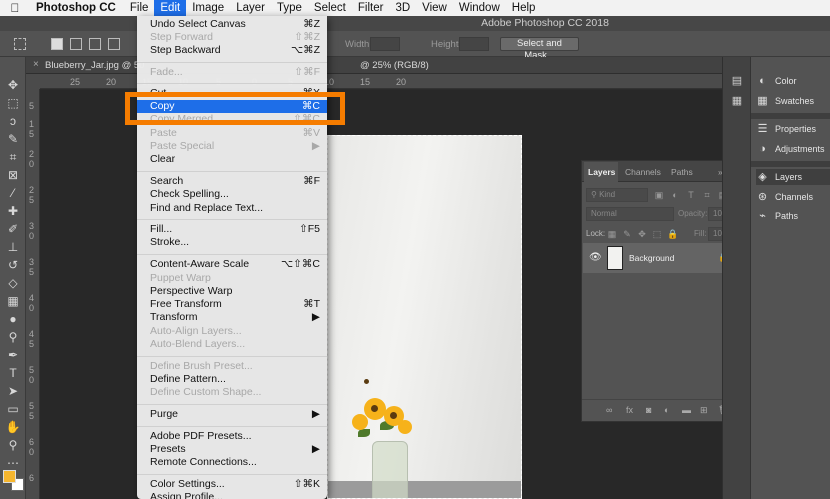 This screenshot has width=830, height=499. I want to click on intersect-selection-icon, so click(114, 44).